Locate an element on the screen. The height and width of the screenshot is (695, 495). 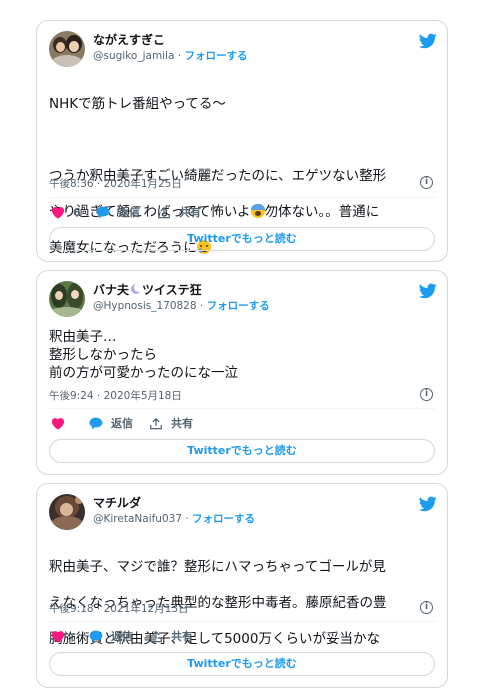
tweet-text: 釈由美子… 整形しなかったら 前の方が可愛かったのにな一泣 is located at coordinates (143, 355).